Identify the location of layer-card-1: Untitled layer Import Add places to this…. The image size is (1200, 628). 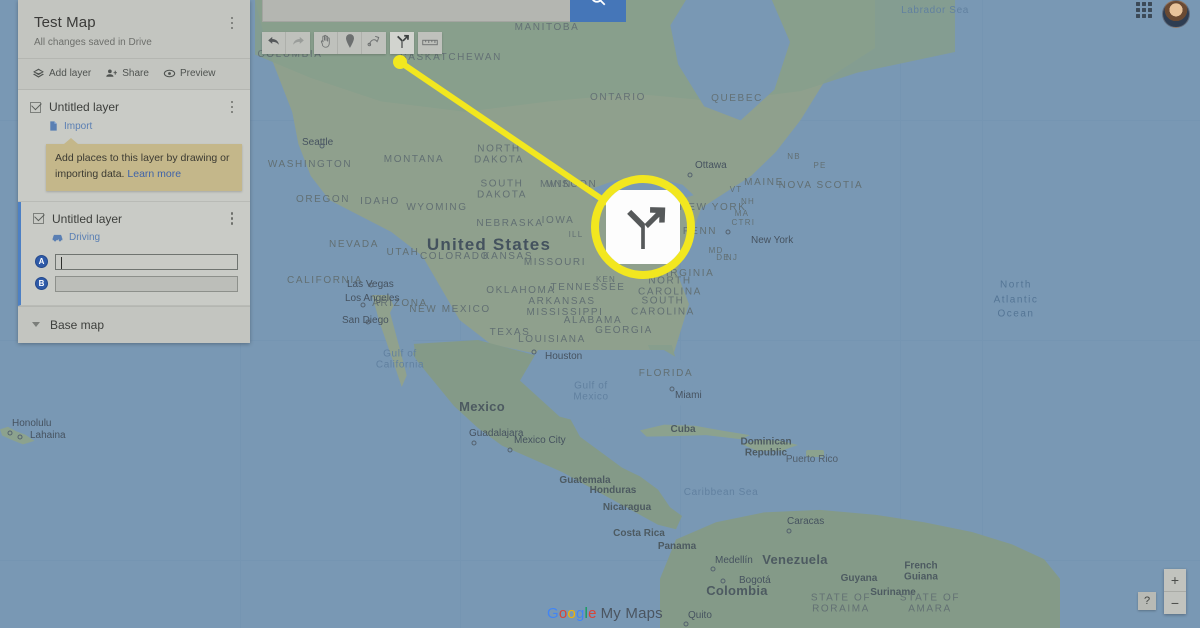
(134, 146).